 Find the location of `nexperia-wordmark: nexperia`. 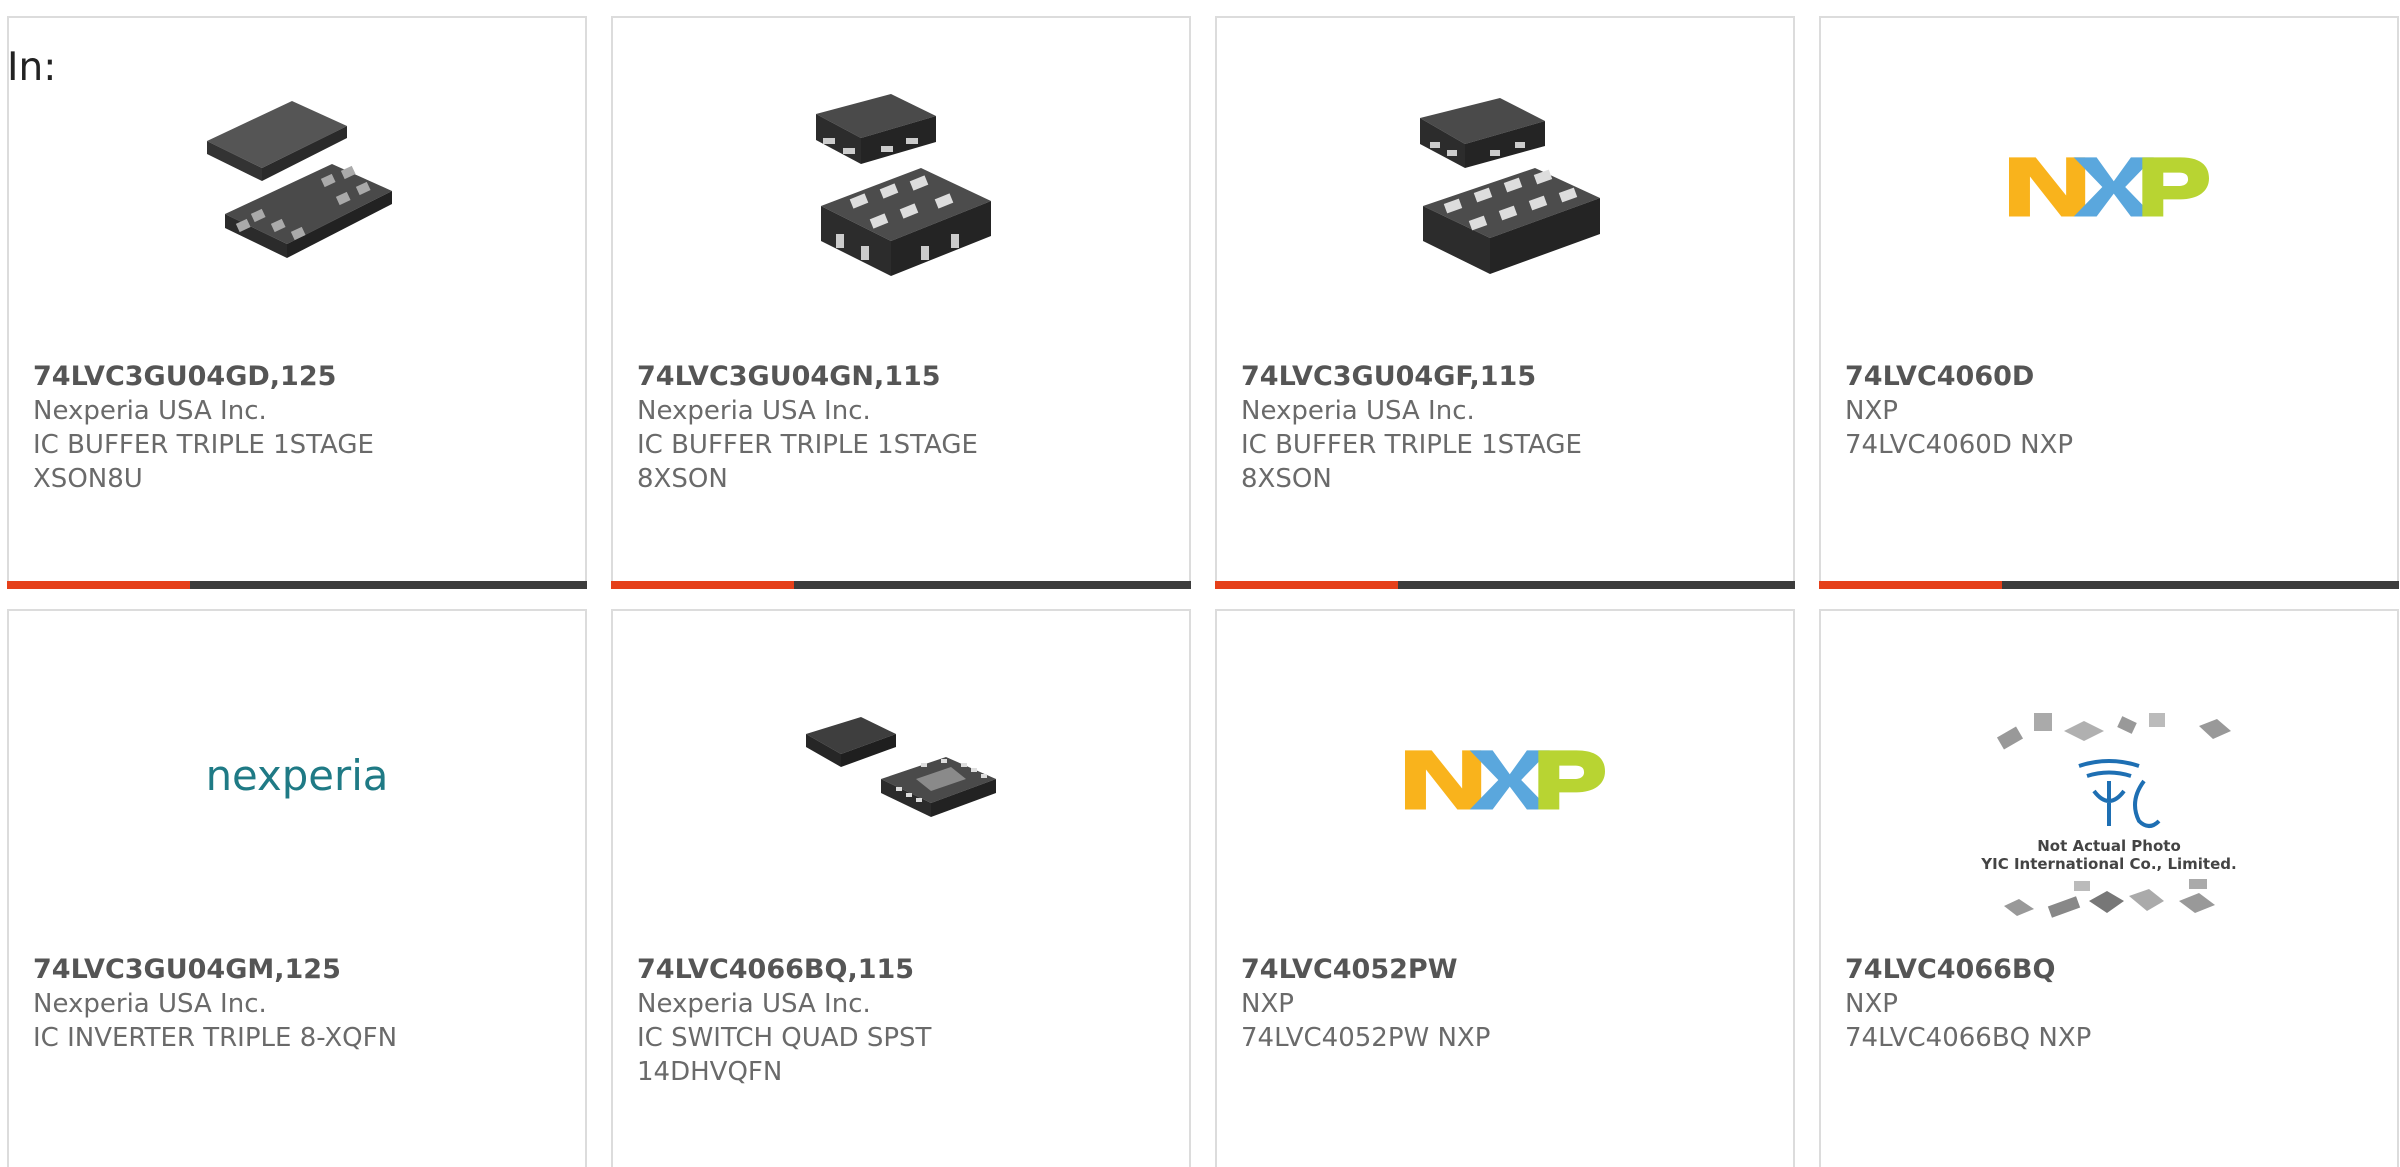

nexperia-wordmark: nexperia is located at coordinates (297, 775).